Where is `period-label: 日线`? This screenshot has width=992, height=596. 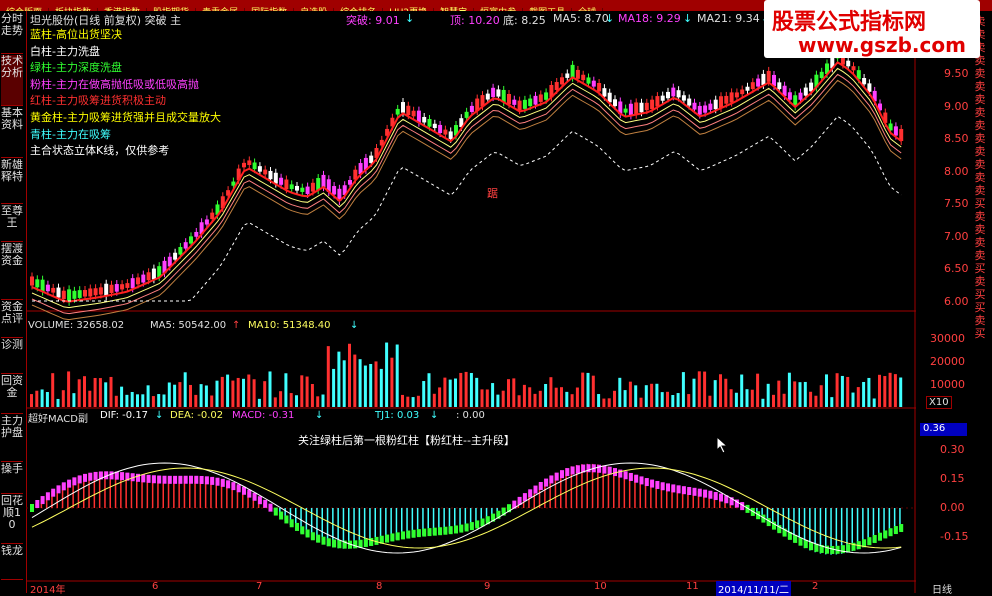 period-label: 日线 is located at coordinates (942, 588).